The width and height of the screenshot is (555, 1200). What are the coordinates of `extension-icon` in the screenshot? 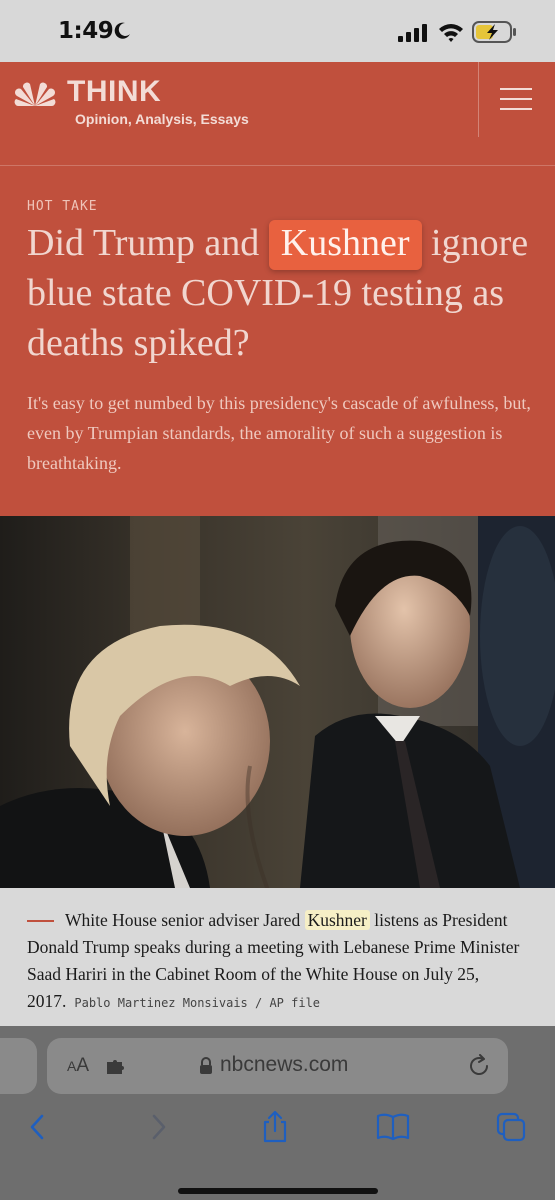 It's located at (115, 1067).